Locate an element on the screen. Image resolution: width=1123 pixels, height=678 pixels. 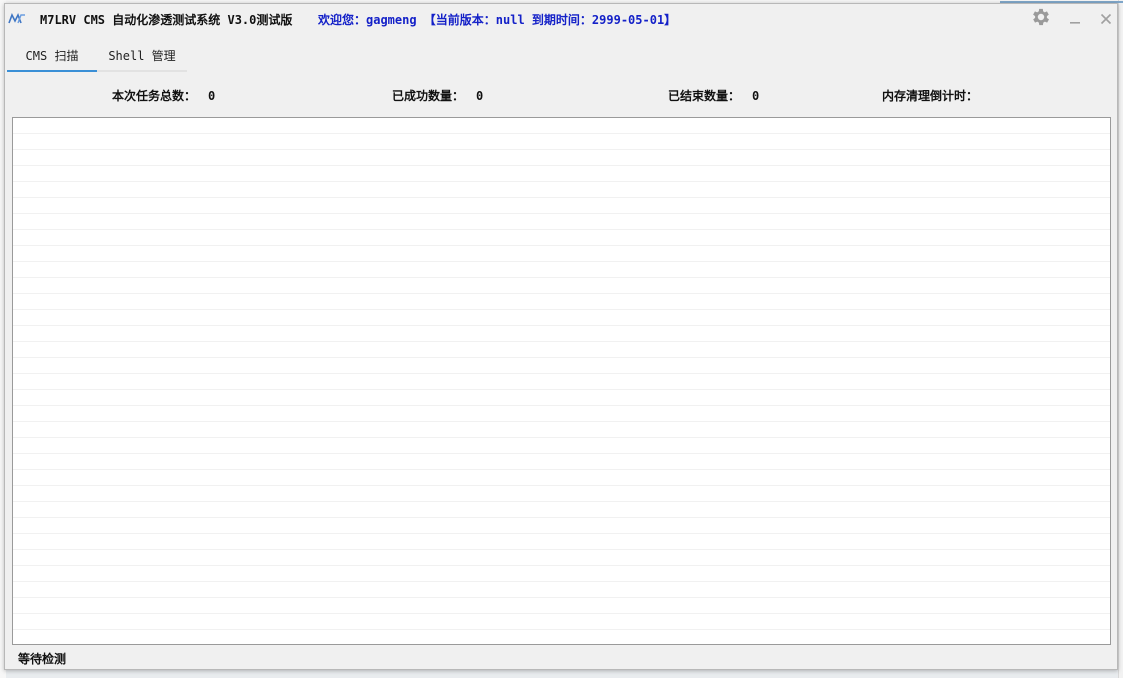
tab-bar: CMS 扫描 Shell 管理 is located at coordinates (97, 57).